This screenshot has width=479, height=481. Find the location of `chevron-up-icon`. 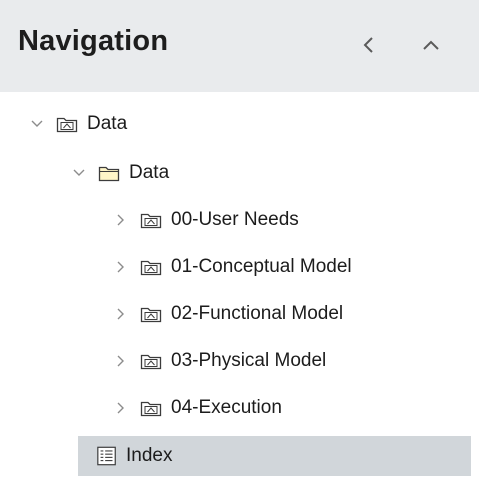

chevron-up-icon is located at coordinates (431, 45).